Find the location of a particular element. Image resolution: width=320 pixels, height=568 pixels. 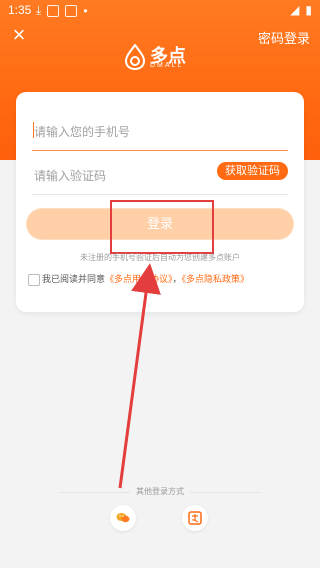

wifi-icon: ◢ is located at coordinates (295, 10).